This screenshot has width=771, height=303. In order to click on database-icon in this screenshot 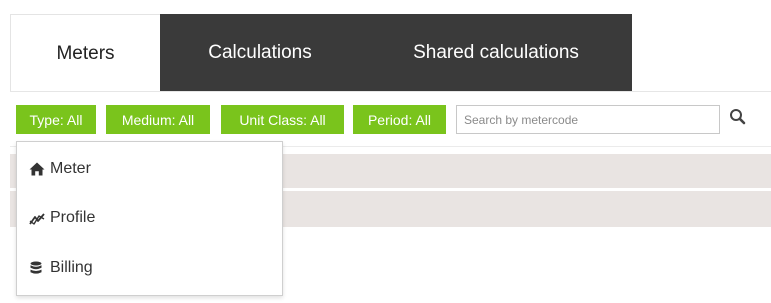, I will do `click(38, 268)`.